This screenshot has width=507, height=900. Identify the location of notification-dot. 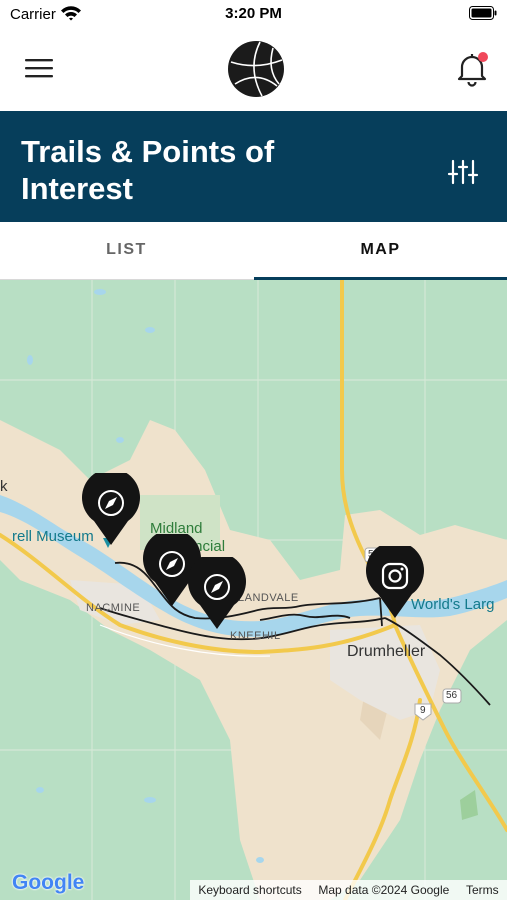
(483, 57).